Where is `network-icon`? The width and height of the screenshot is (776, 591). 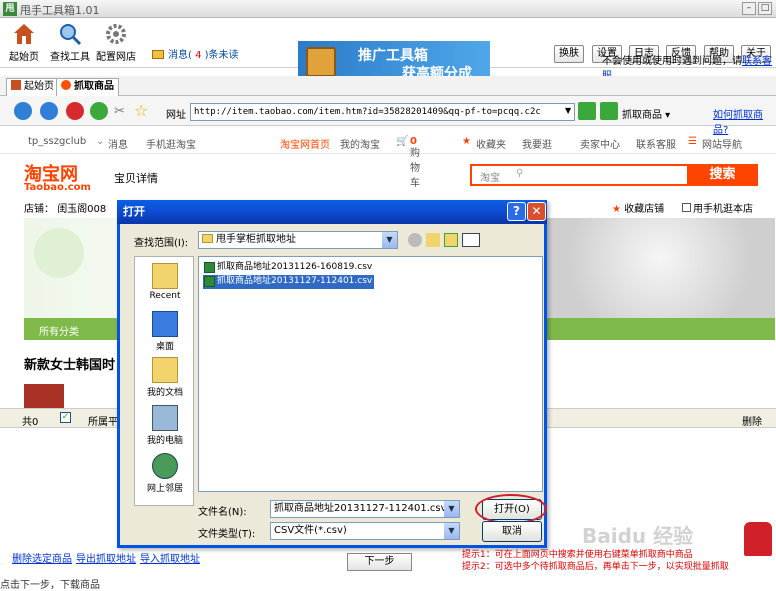
network-icon is located at coordinates (165, 466).